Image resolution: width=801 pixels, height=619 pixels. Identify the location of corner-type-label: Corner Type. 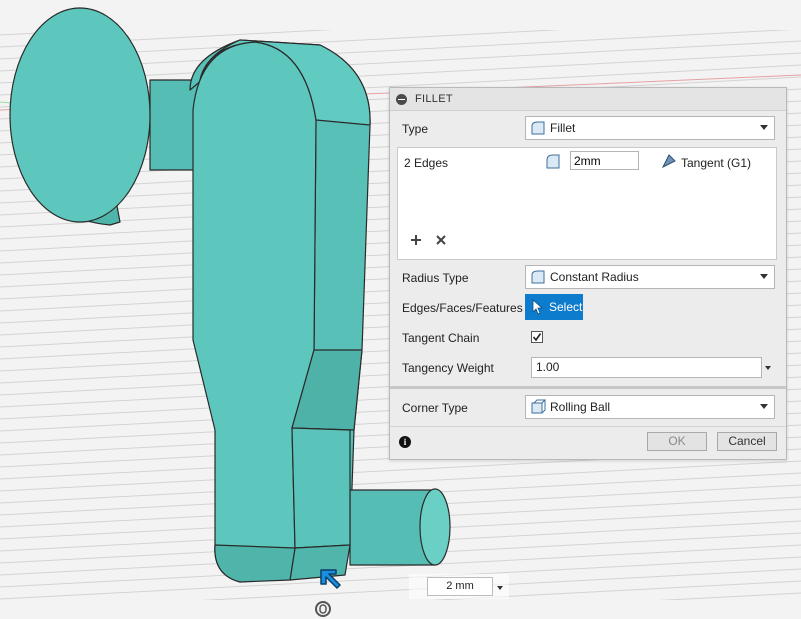
(435, 408).